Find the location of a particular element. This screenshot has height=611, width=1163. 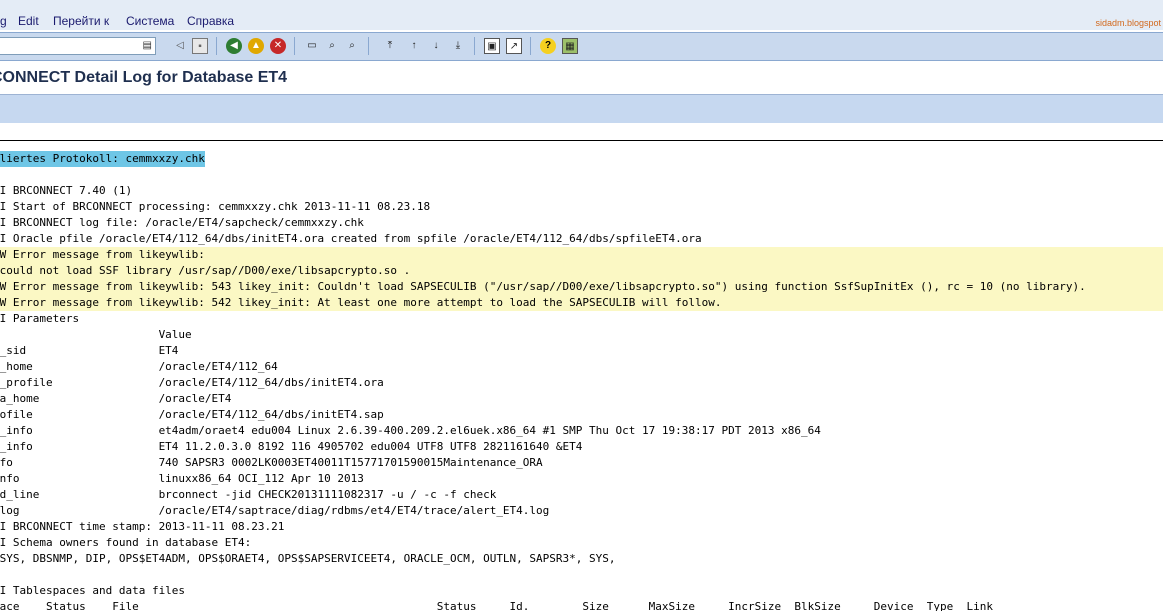

menu-item-system: Система is located at coordinates (150, 21).